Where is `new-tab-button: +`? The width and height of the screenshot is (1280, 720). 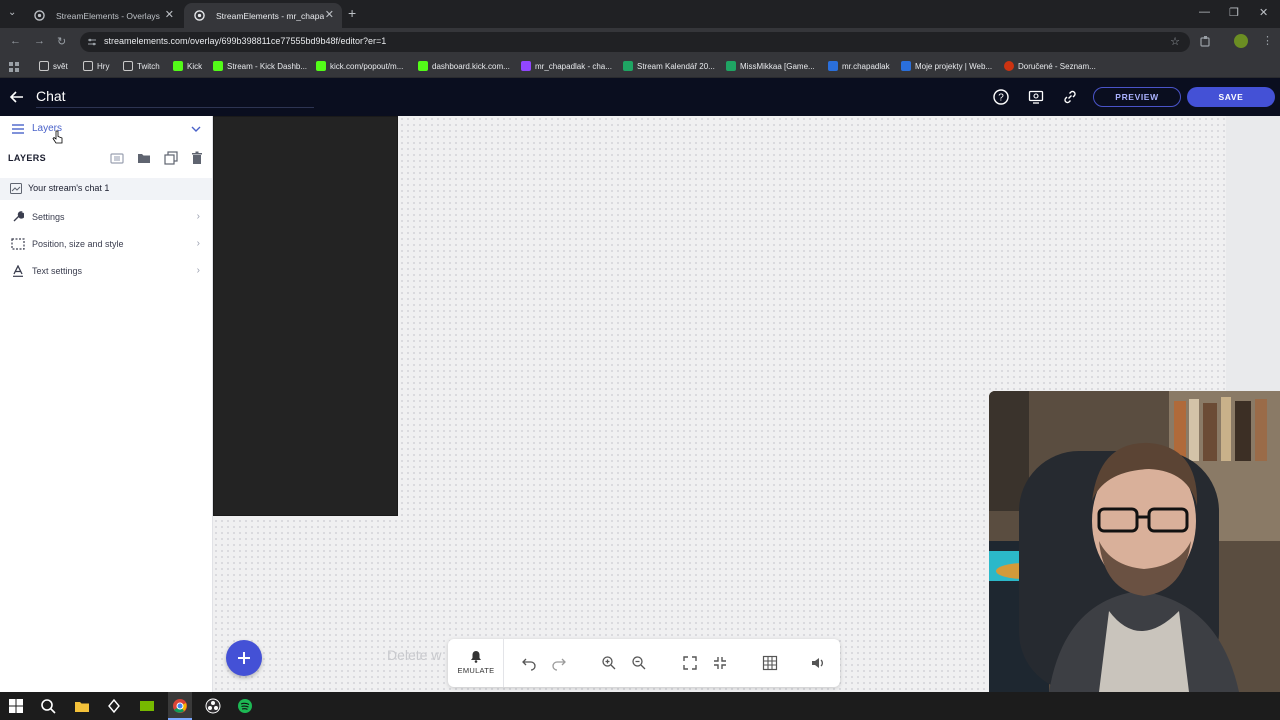 new-tab-button: + is located at coordinates (352, 13).